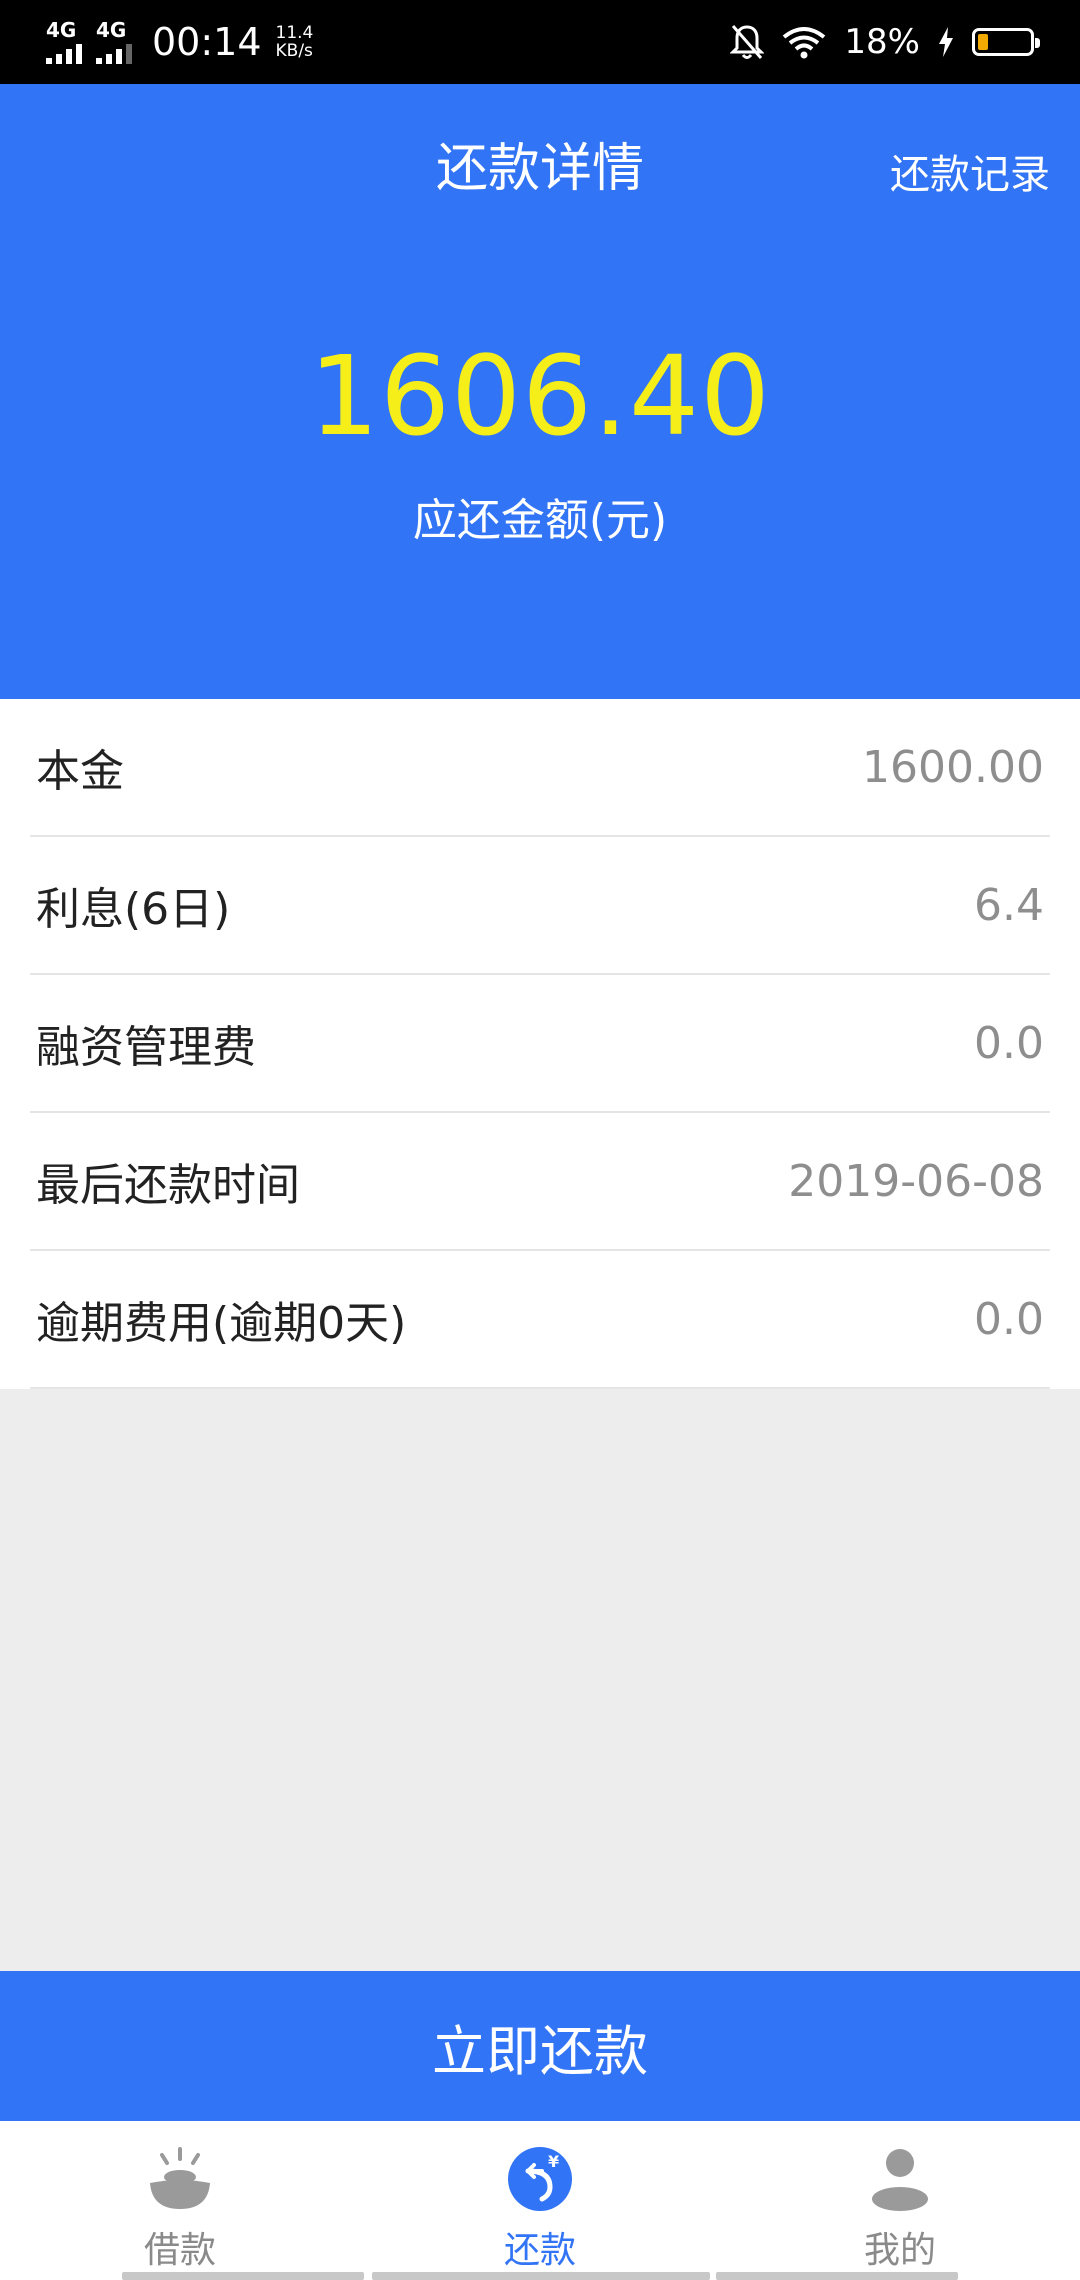  Describe the element at coordinates (168, 1185) in the screenshot. I see `detail-label: 最后还款时间` at that location.